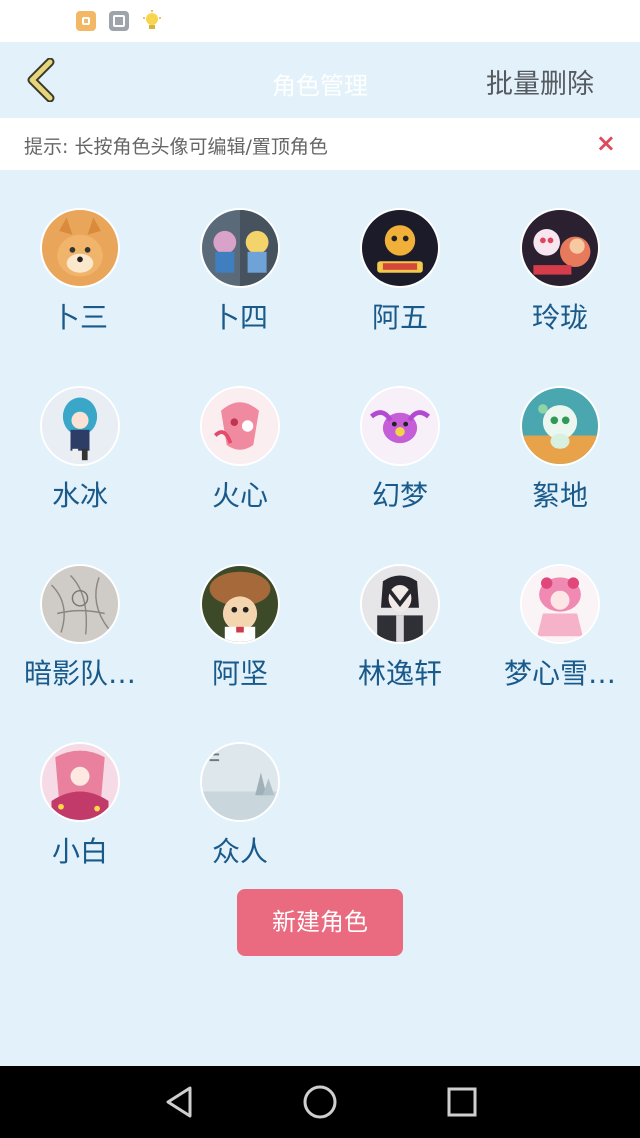  What do you see at coordinates (320, 922) in the screenshot?
I see `new-role-button: 新建角色` at bounding box center [320, 922].